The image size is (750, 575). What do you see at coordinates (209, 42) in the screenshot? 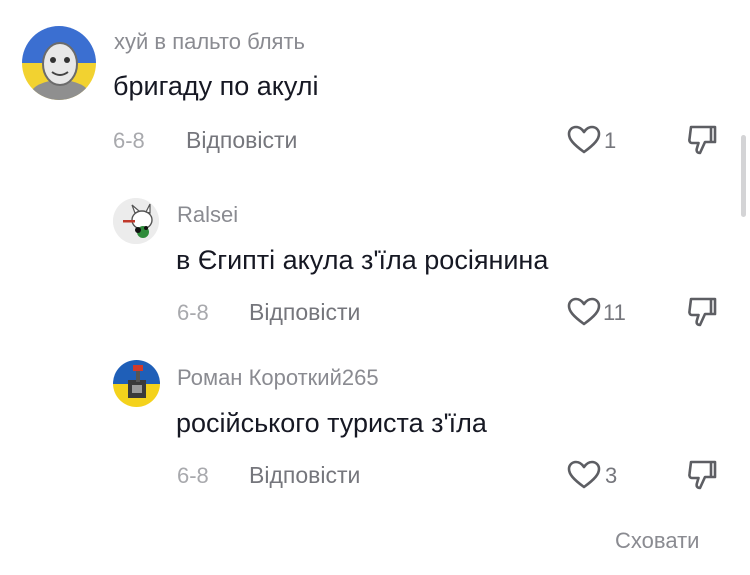
I see `username: хуй в пальто блять` at bounding box center [209, 42].